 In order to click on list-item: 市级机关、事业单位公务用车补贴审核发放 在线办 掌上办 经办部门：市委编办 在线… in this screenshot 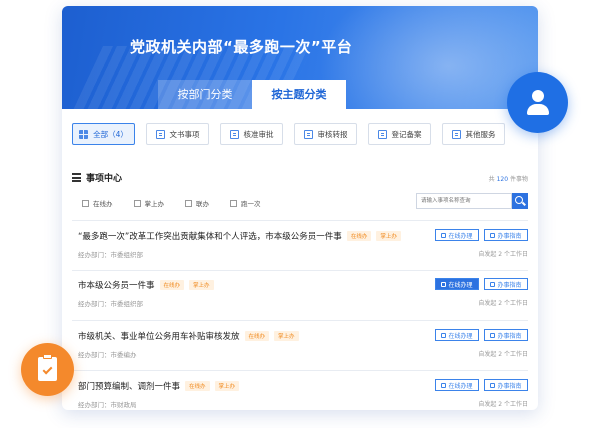, I will do `click(303, 351)`.